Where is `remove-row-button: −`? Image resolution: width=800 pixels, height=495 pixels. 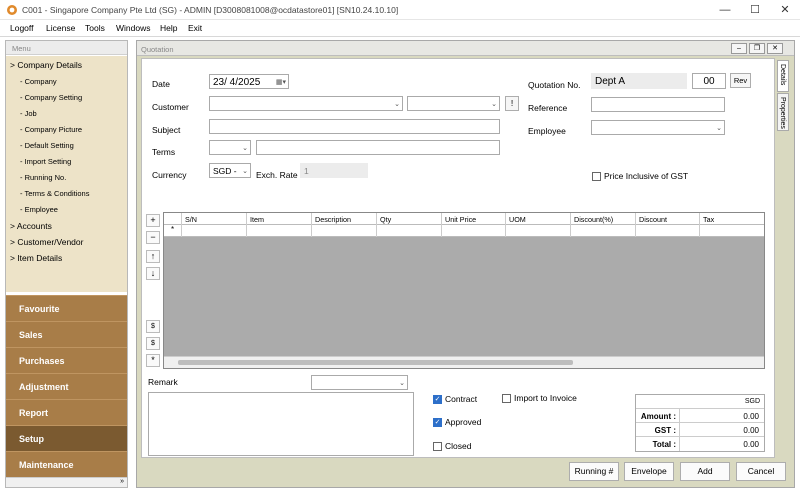 remove-row-button: − is located at coordinates (153, 237).